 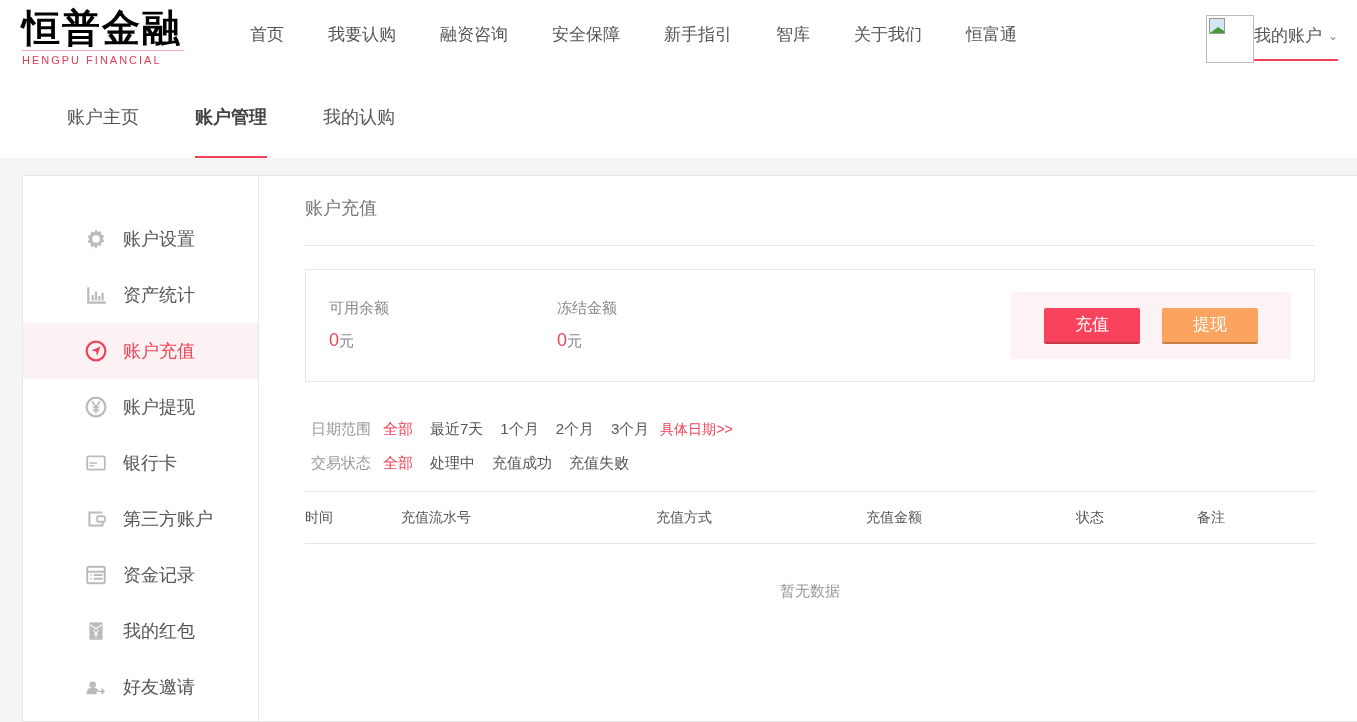 I want to click on nav-link: 我要认购, so click(x=362, y=35).